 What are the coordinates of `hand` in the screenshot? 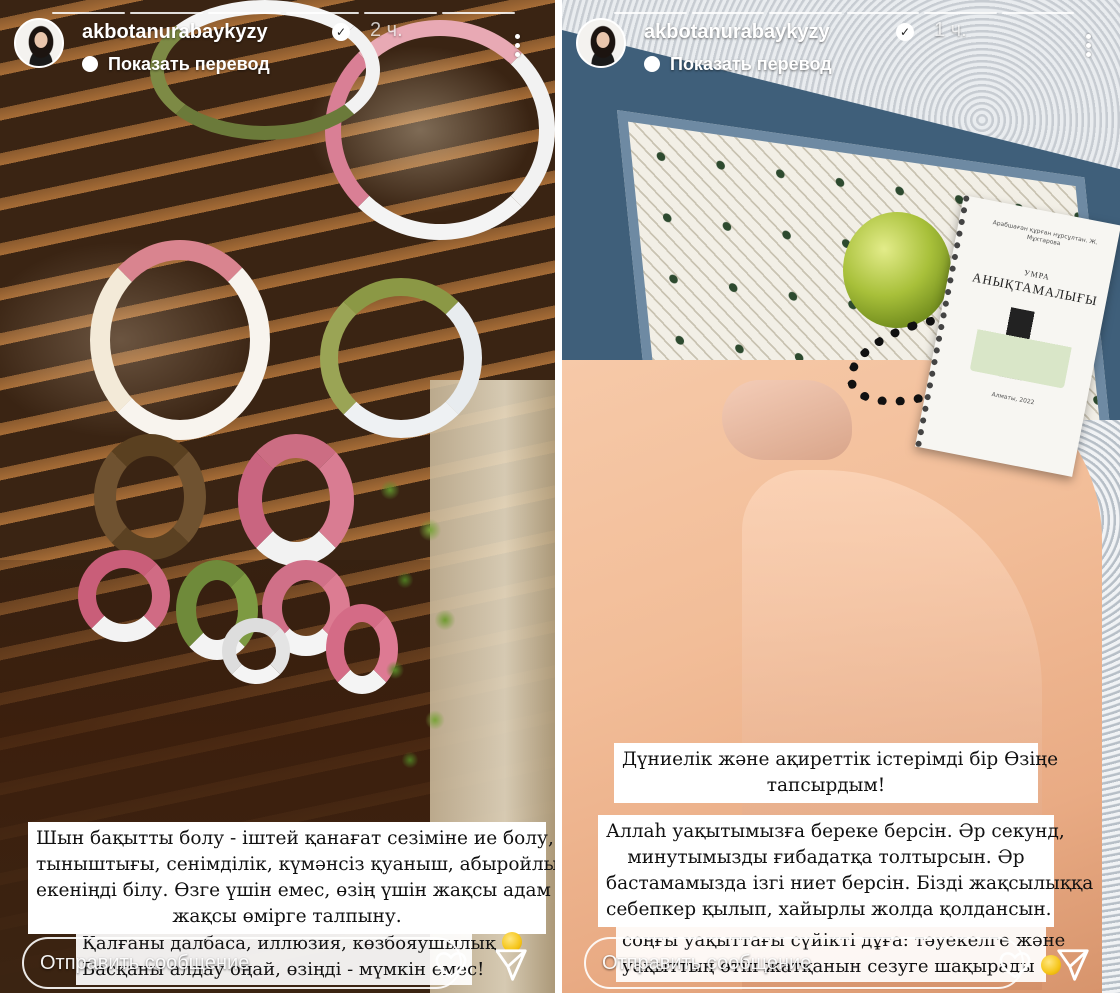 It's located at (787, 420).